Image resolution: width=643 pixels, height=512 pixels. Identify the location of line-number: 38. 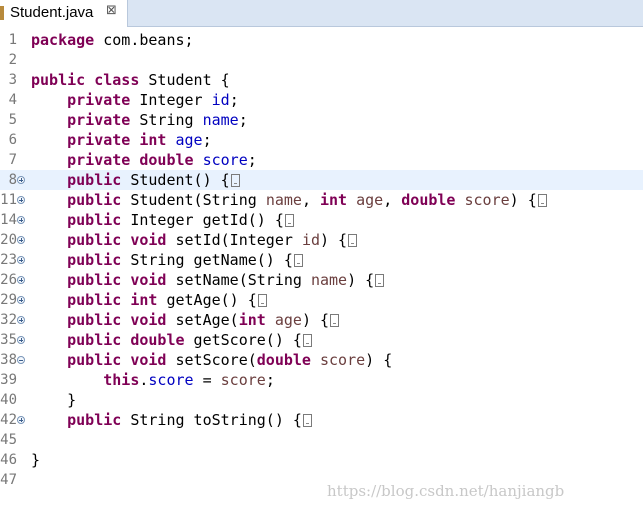
(8, 360).